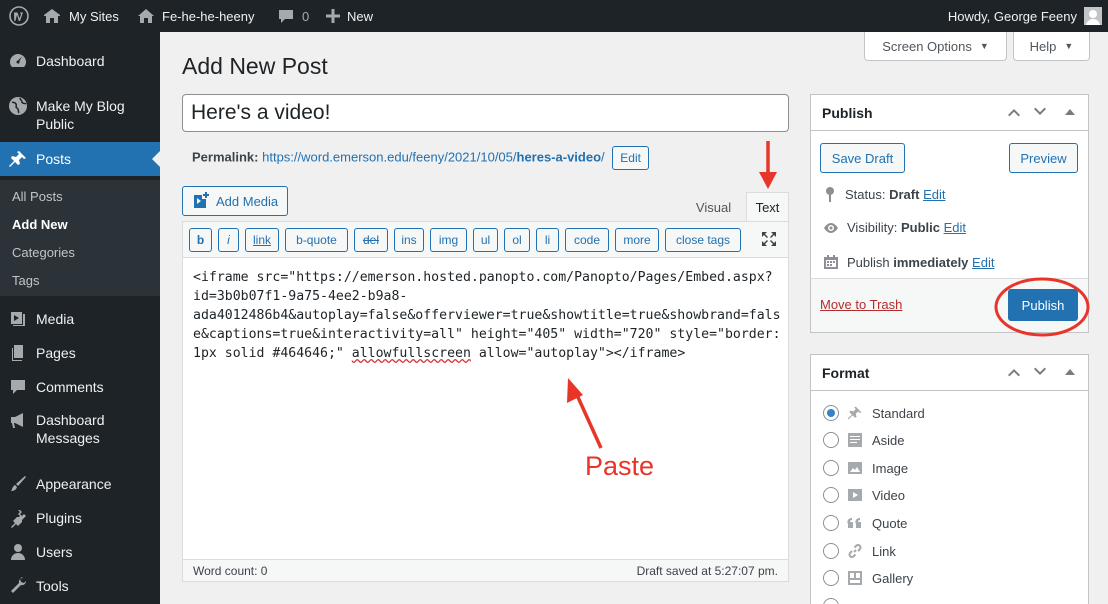  I want to click on caret-down-icon: ▼, so click(984, 46).